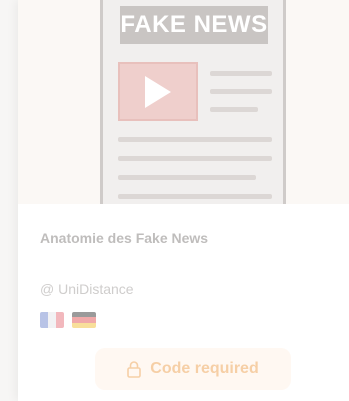  I want to click on course-author: @ UniDistance, so click(87, 289).